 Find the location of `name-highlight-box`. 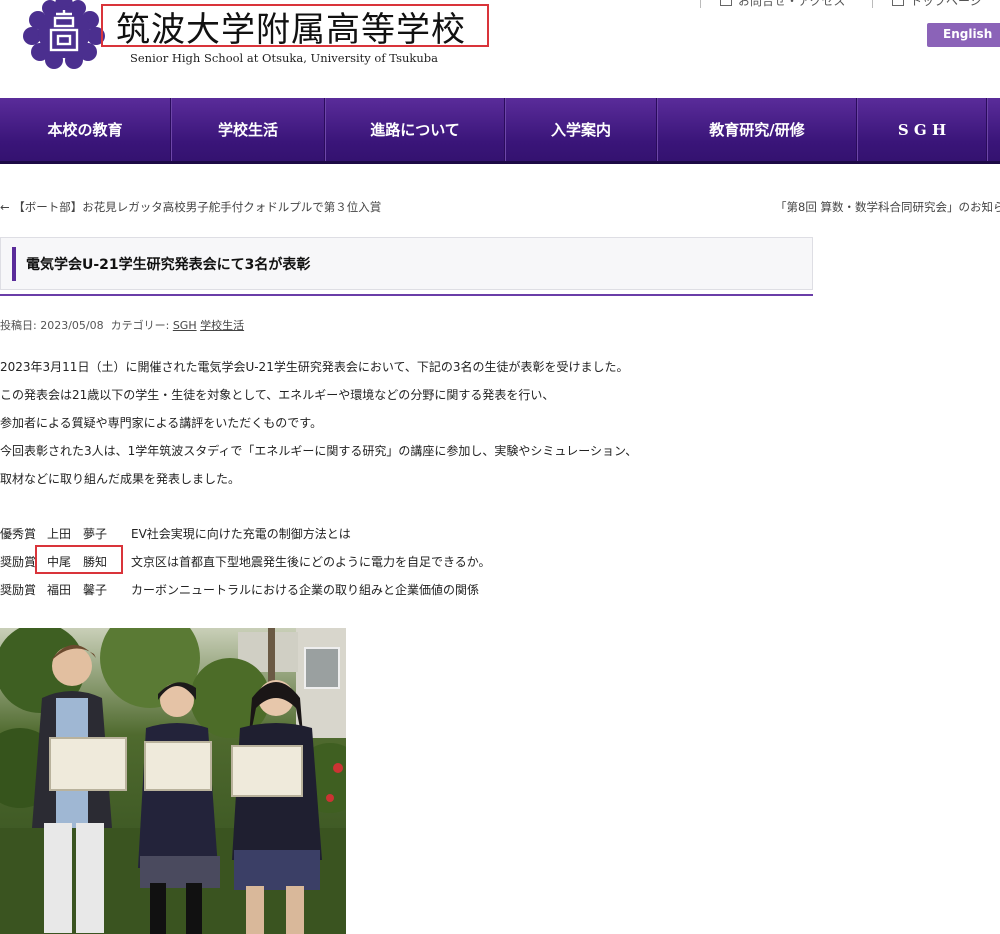

name-highlight-box is located at coordinates (79, 559).